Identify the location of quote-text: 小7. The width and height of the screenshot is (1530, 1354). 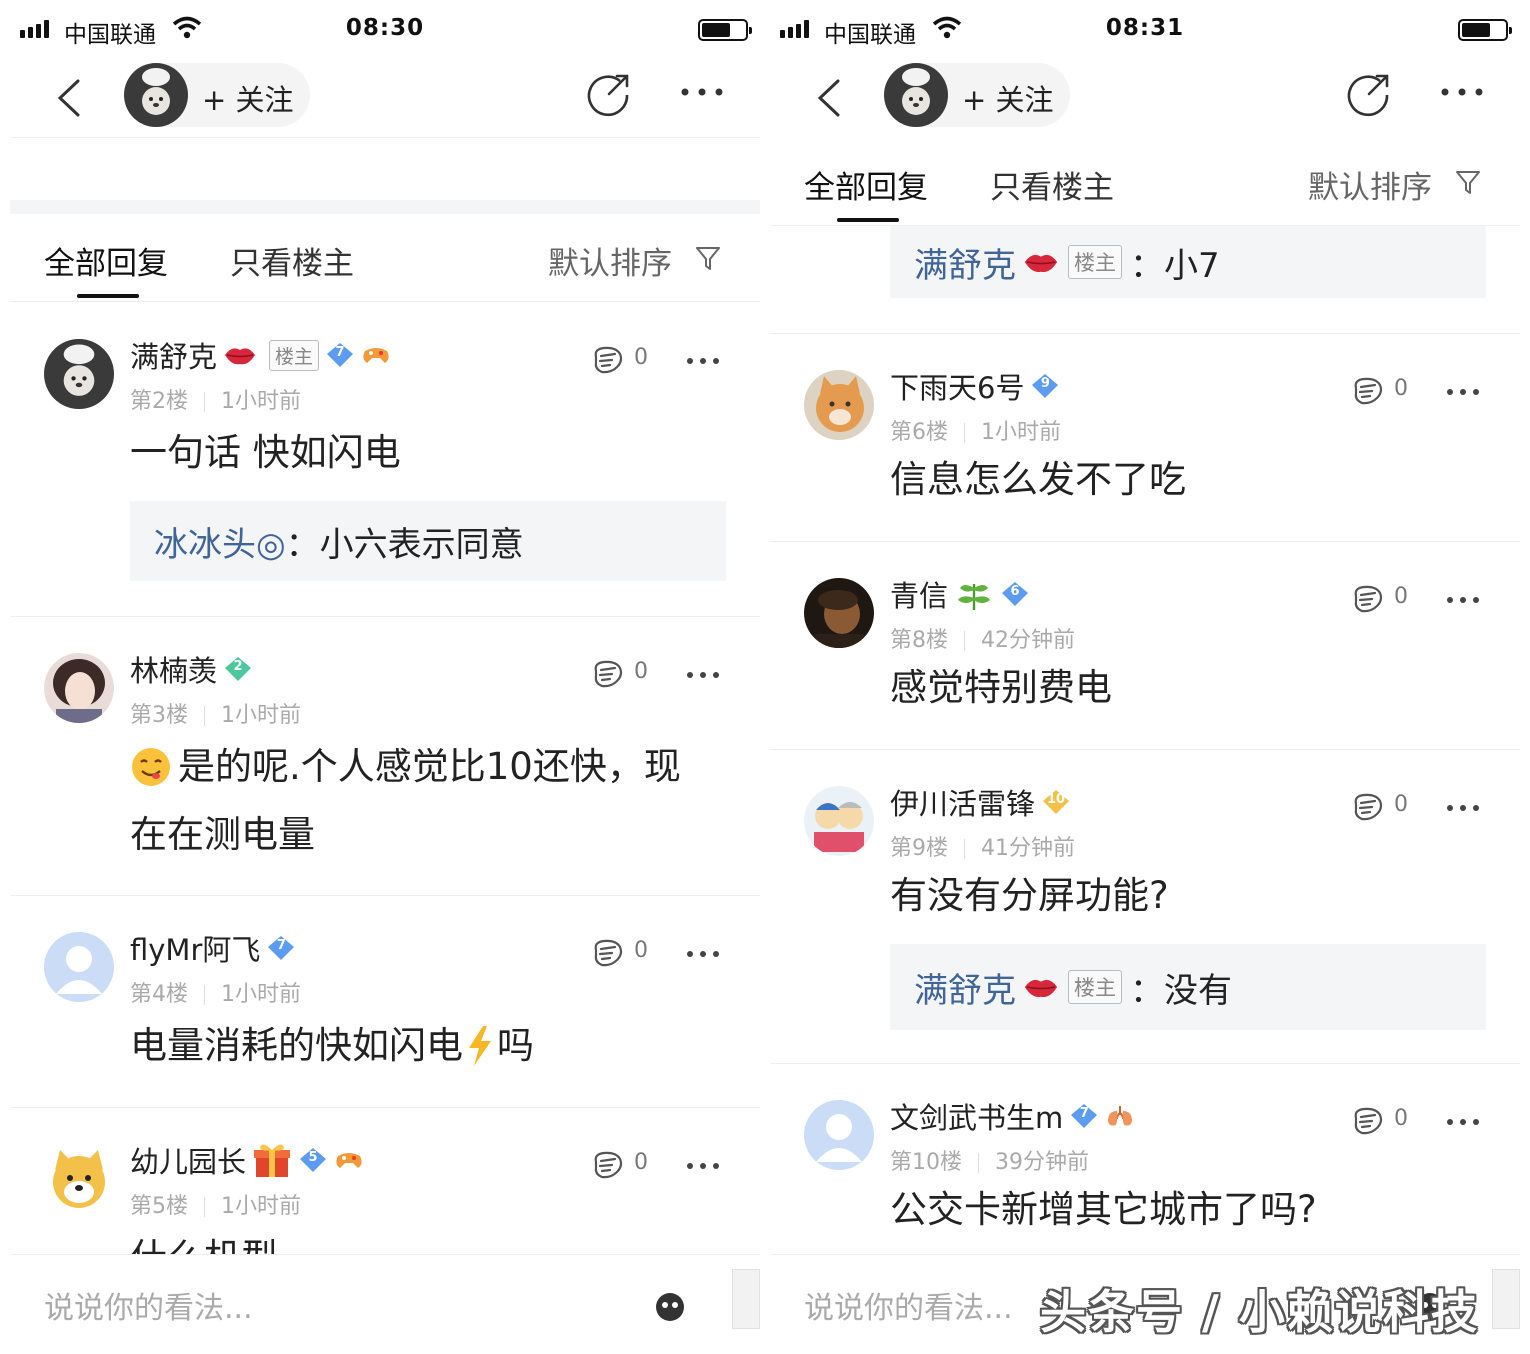
(1192, 265).